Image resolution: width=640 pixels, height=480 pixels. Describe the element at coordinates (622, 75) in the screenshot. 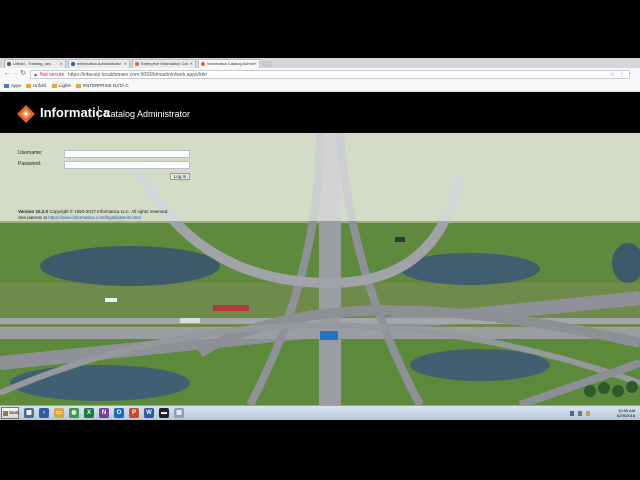

I see `menu-icon: ⋮` at that location.